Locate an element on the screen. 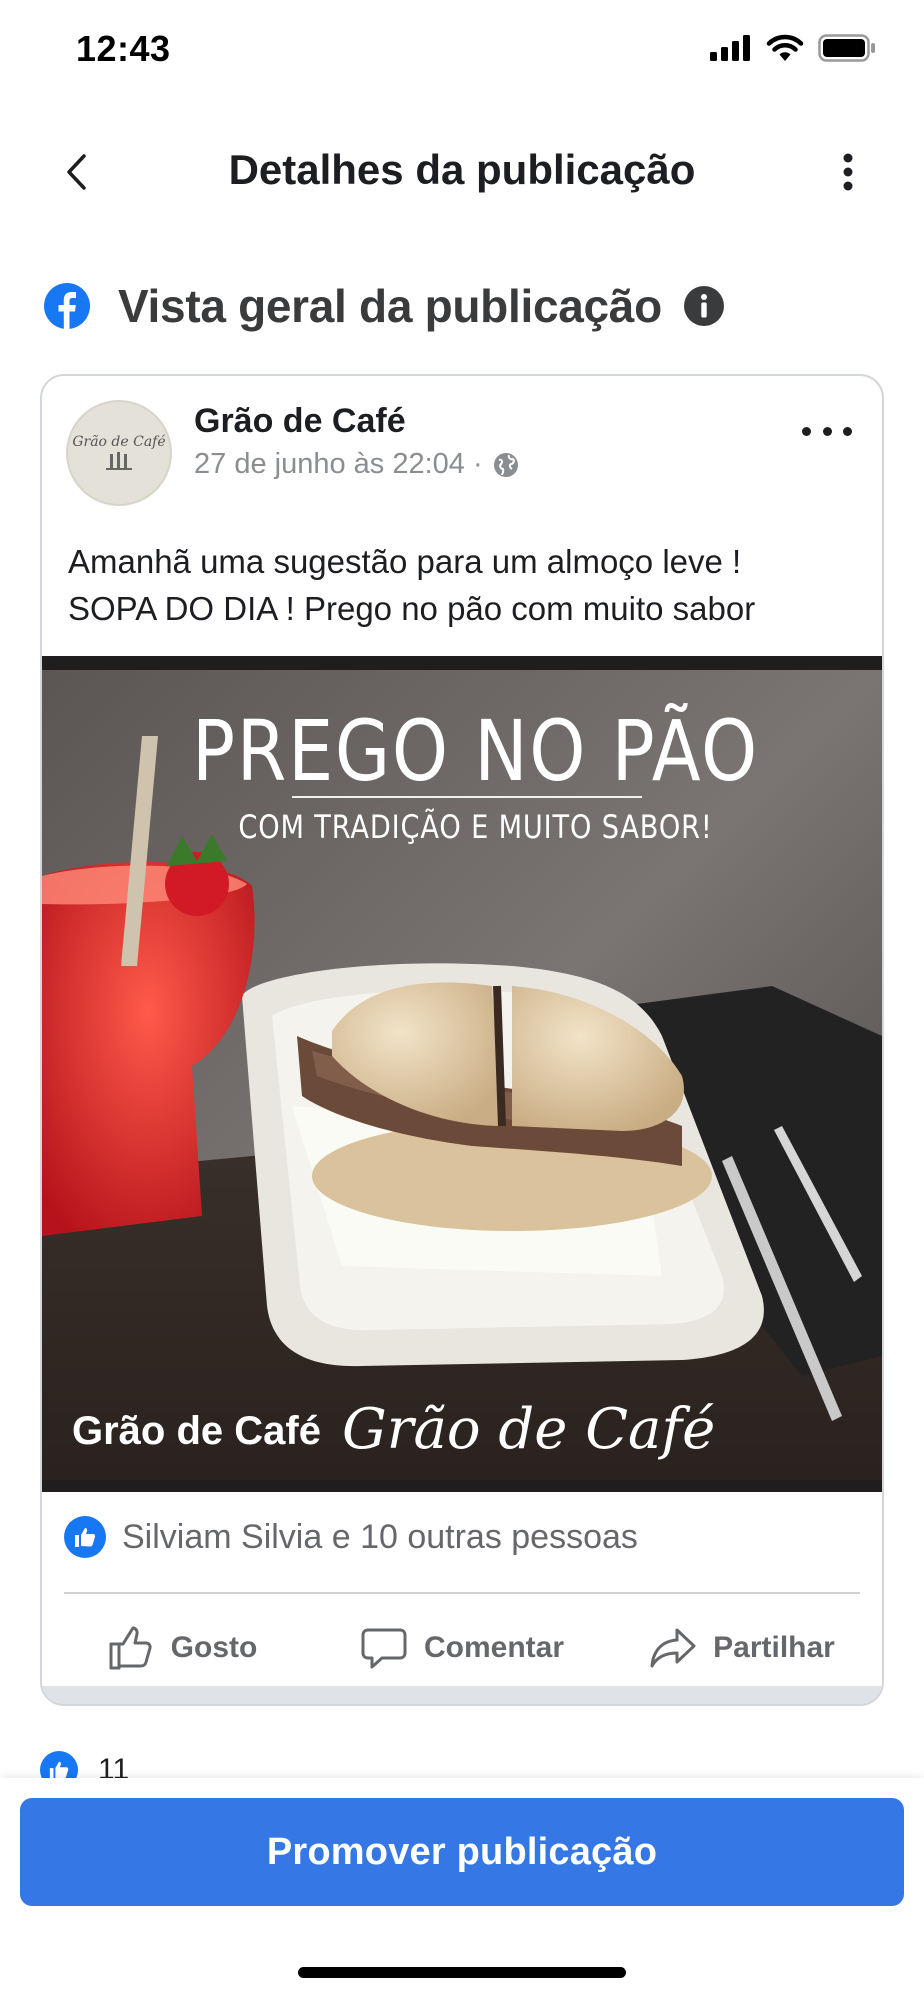 The image size is (924, 2000). comment-icon is located at coordinates (384, 1648).